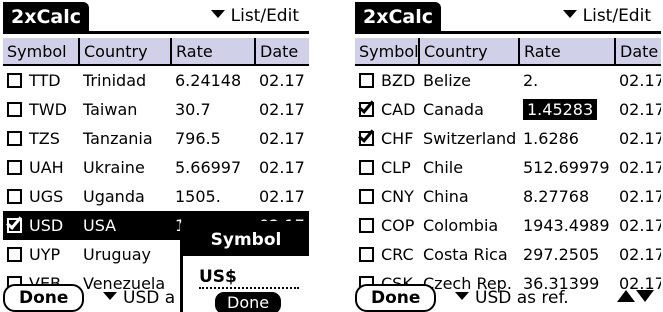  Describe the element at coordinates (398, 109) in the screenshot. I see `symbol-cell: CAD` at that location.